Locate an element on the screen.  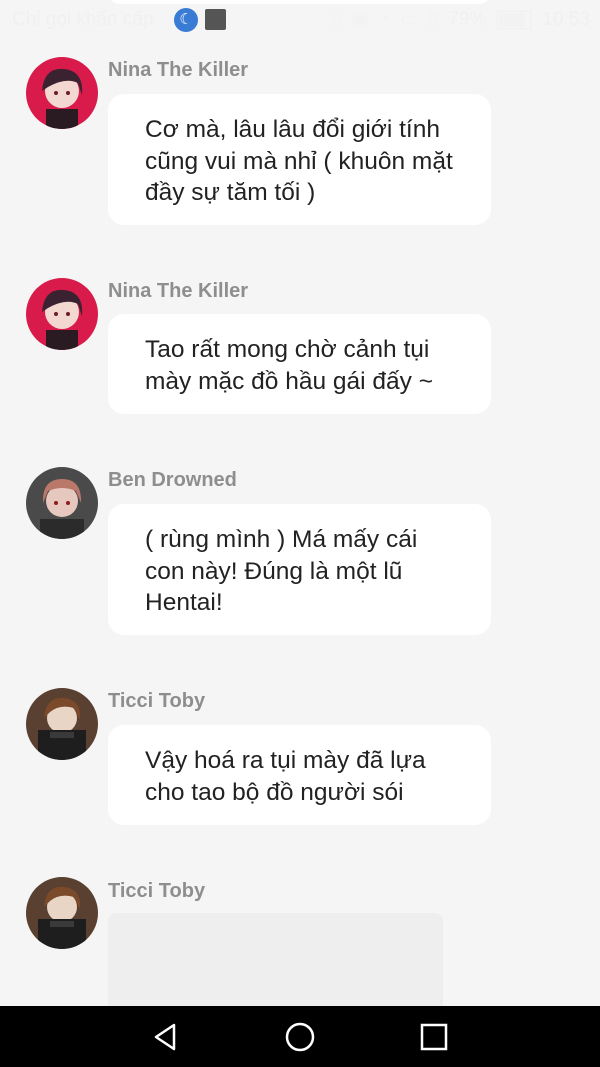
status-bar: Chỉ gọi khẩn cấp ☾ ▯ ◉ ◔ ▭ ▯ 79% 10:53 is located at coordinates (300, 20).